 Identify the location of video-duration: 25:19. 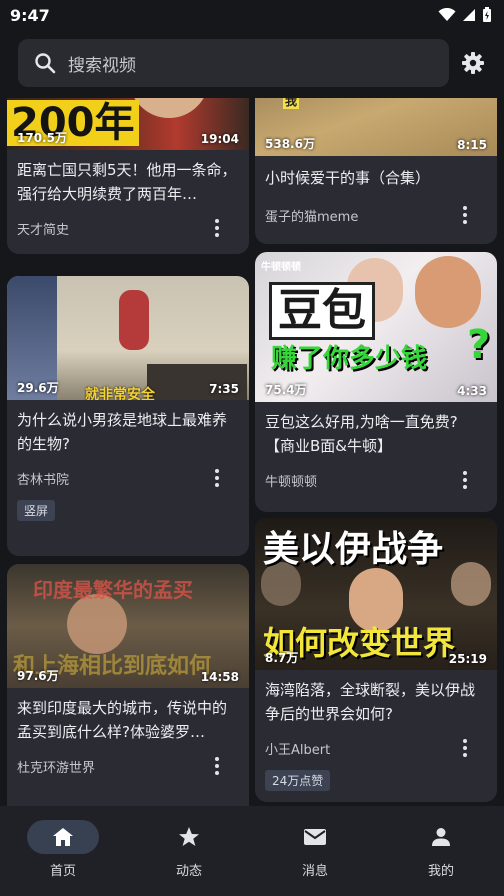
(467, 659).